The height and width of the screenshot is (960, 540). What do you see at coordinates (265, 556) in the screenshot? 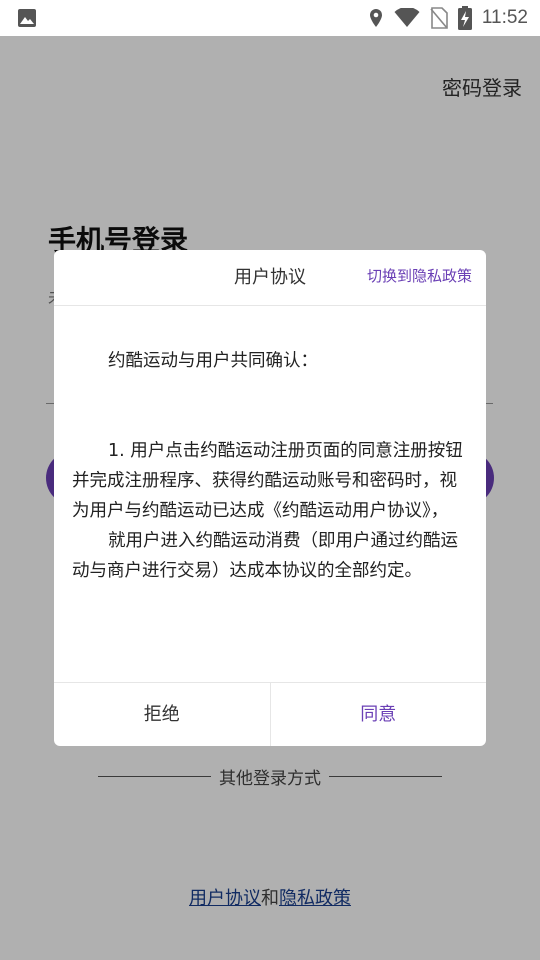
I see `dialog-paragraph-2: 就用户进入约酷运动消费（即用户通过约酷运动与商户进行交易）达成本协议的全部约定。` at bounding box center [265, 556].